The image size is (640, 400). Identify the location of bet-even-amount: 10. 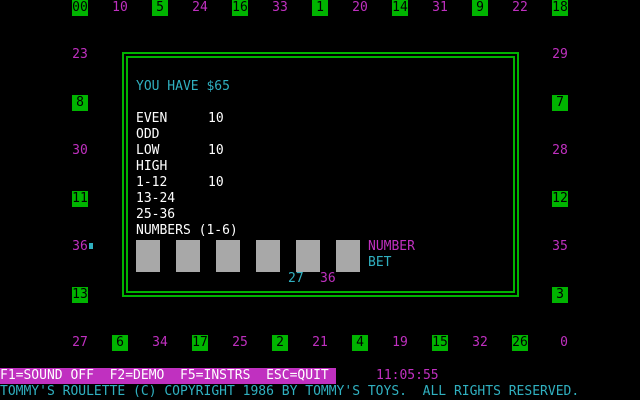
(216, 118).